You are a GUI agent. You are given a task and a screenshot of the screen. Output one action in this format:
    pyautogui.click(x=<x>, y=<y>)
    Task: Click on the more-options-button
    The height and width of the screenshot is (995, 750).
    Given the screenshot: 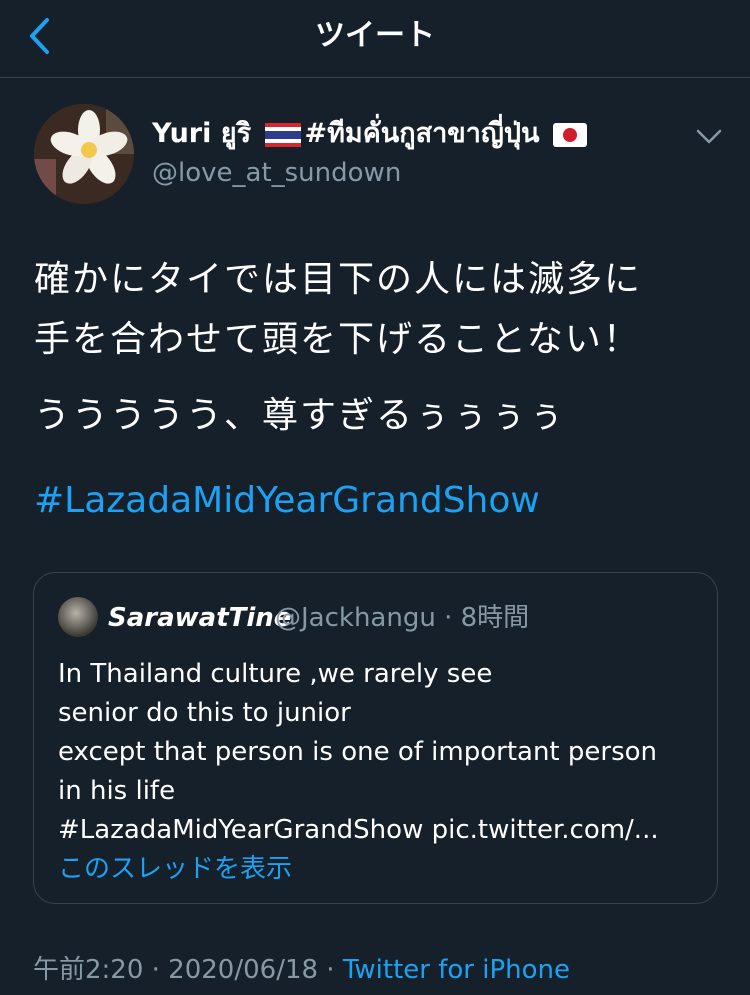 What is the action you would take?
    pyautogui.click(x=709, y=136)
    